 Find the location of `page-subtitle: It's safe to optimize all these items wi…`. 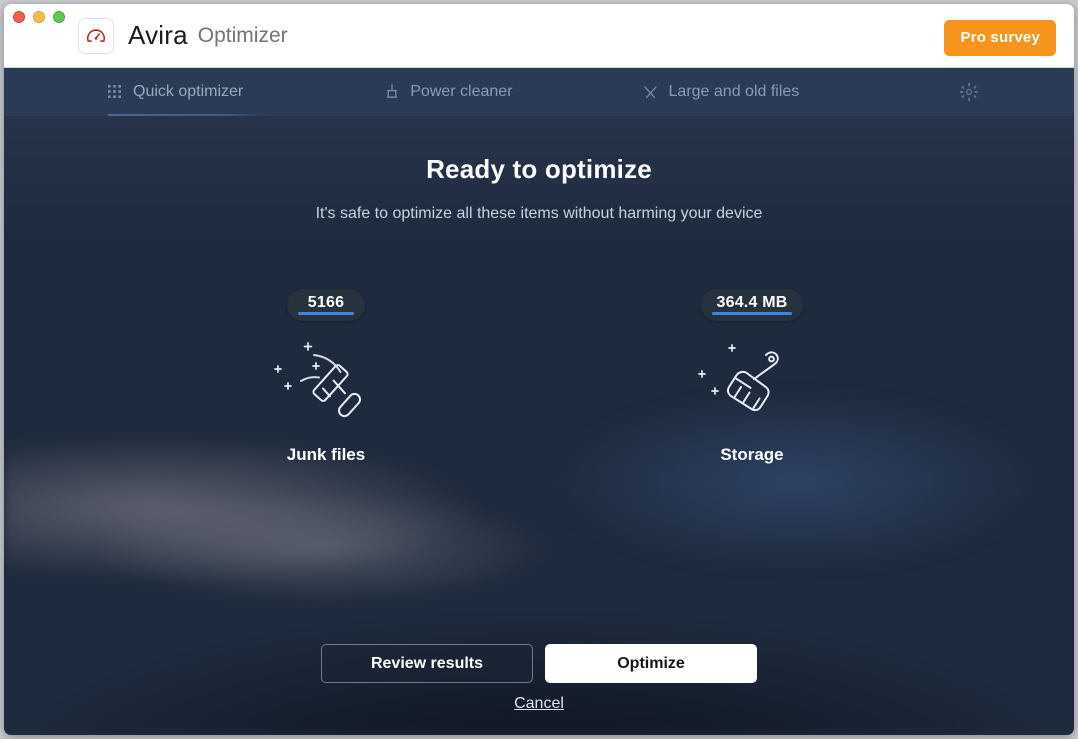

page-subtitle: It's safe to optimize all these items wi… is located at coordinates (539, 213).